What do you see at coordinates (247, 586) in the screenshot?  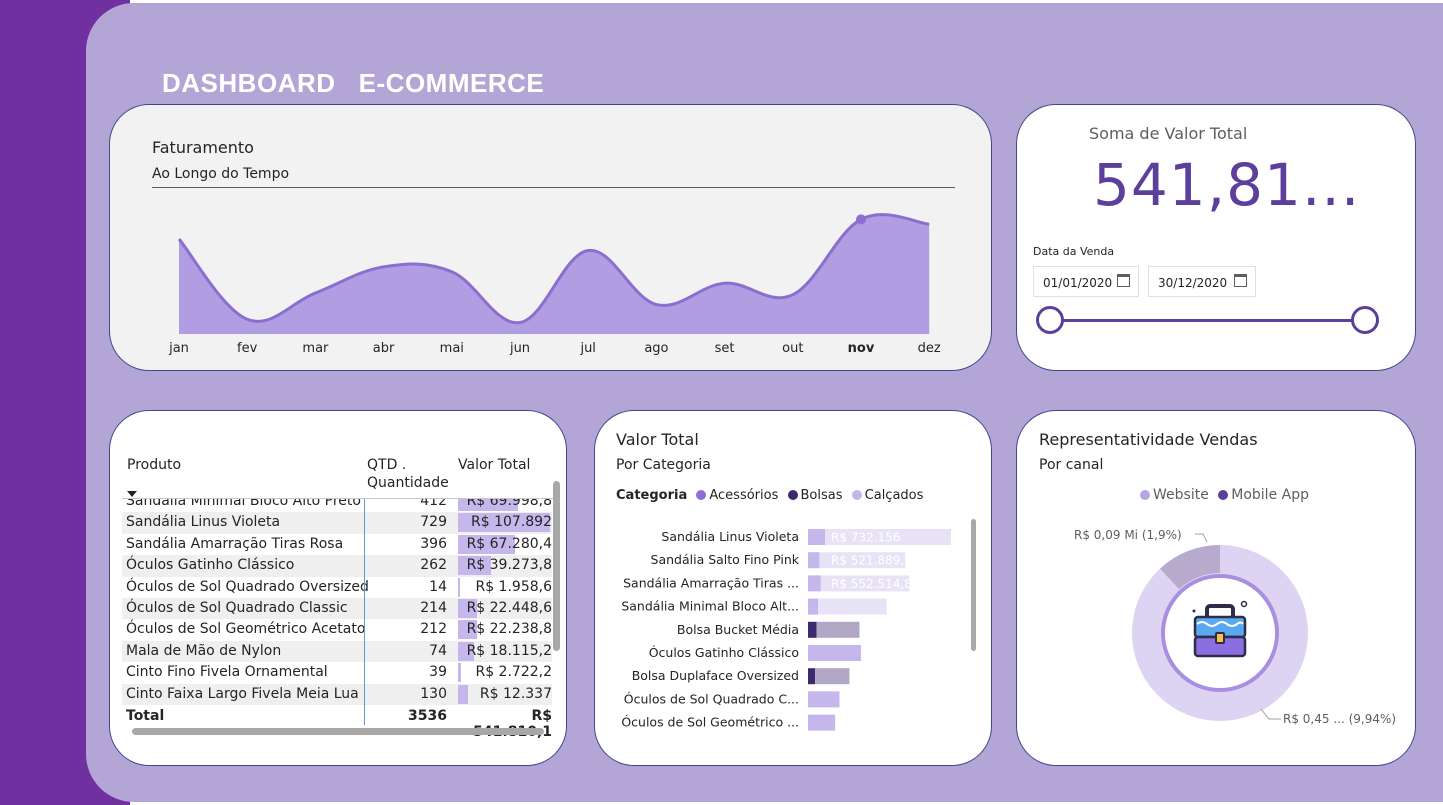 I see `cell-produto: Óculos de Sol Quadrado Oversized` at bounding box center [247, 586].